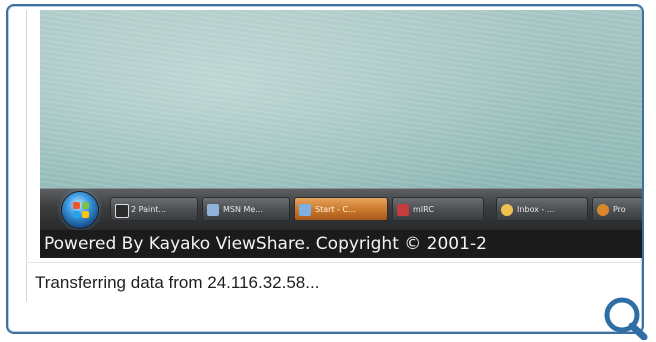 This screenshot has width=656, height=342. I want to click on taskbar-button-mirc: mIRC, so click(438, 209).